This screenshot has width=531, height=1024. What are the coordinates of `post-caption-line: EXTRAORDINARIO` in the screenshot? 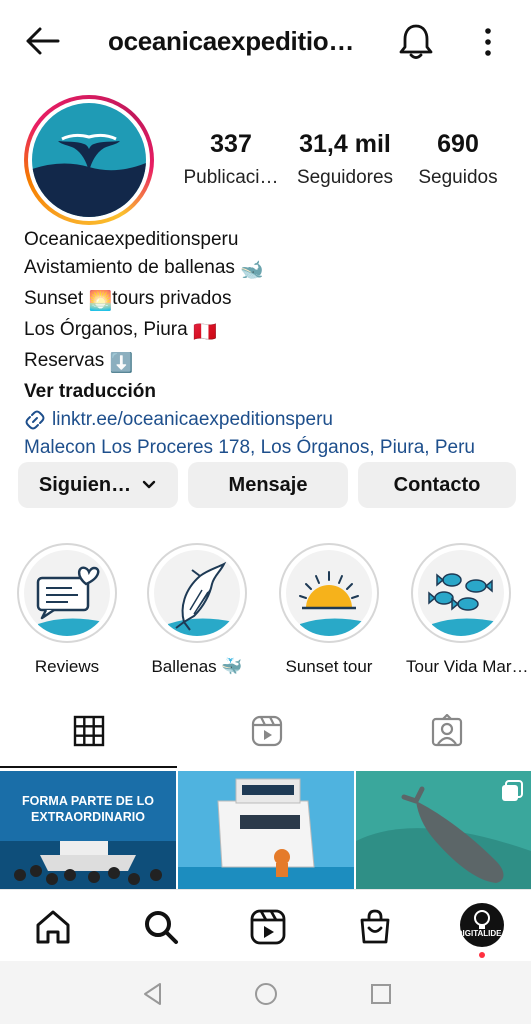 It's located at (88, 817).